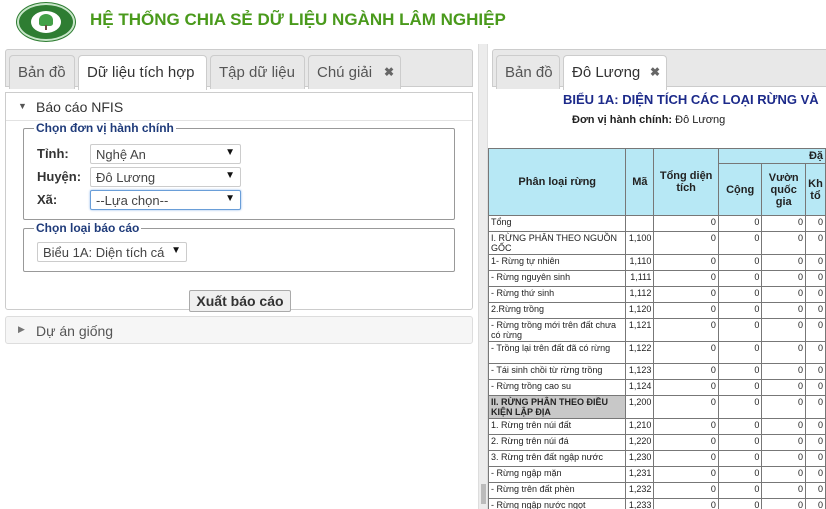 This screenshot has width=826, height=509. I want to click on province-select: Nghệ An ▼, so click(165, 154).